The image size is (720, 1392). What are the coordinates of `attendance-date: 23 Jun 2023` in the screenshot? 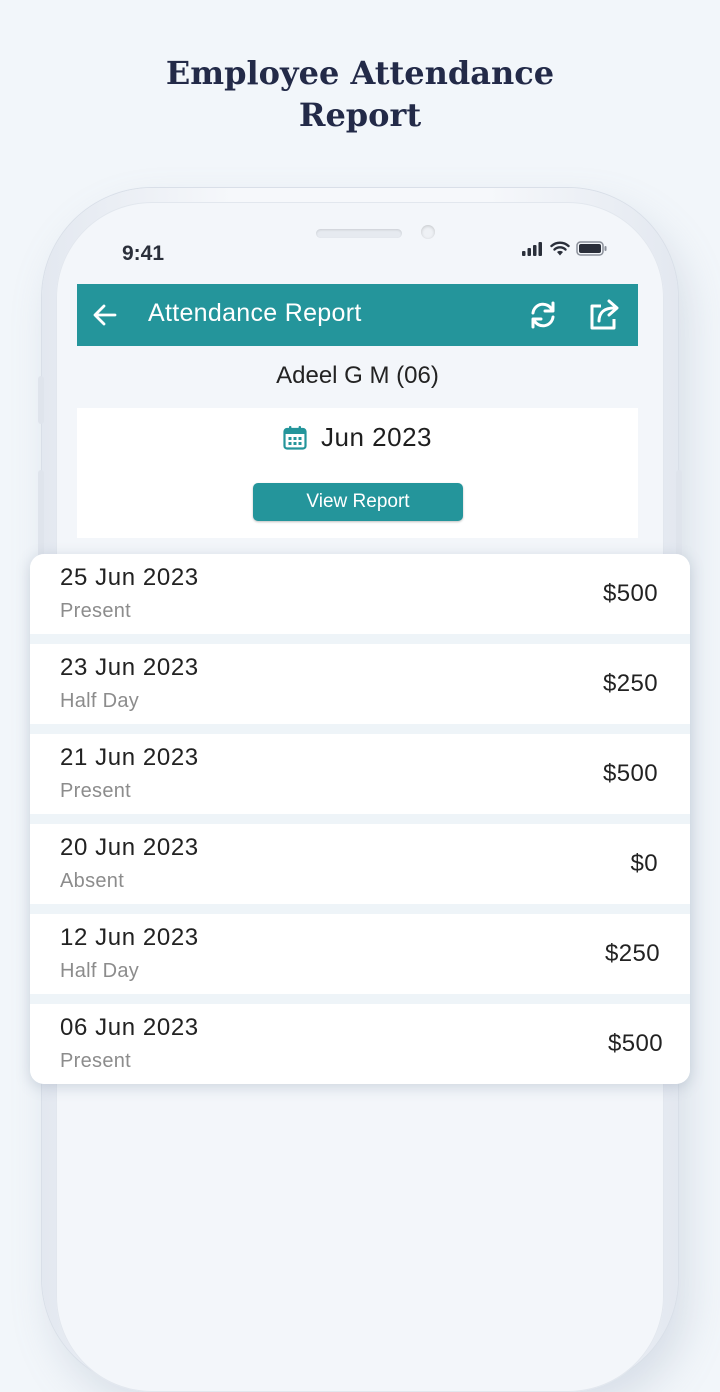 It's located at (129, 667).